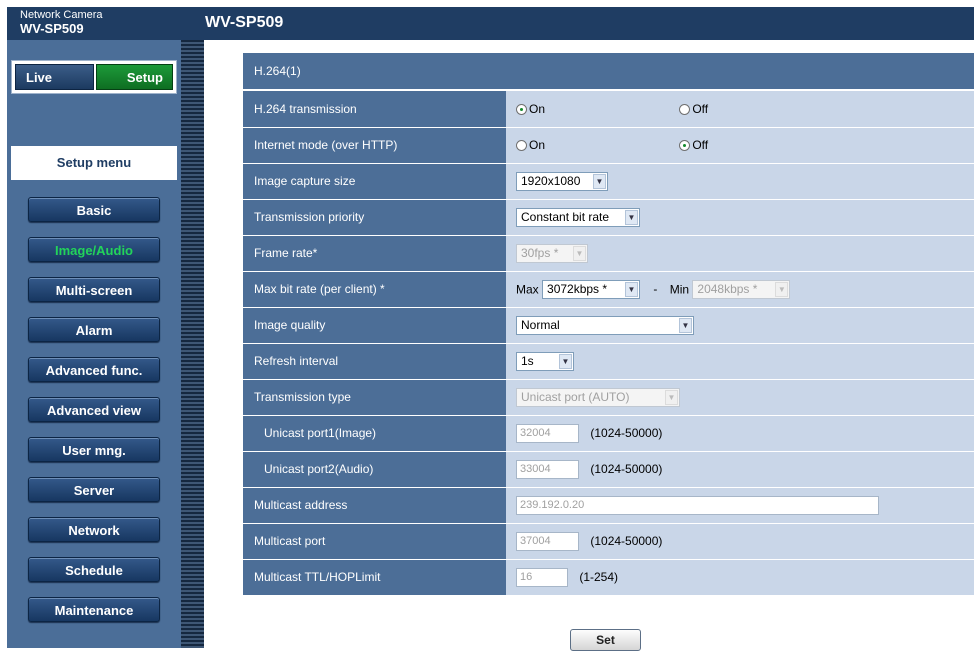 Image resolution: width=979 pixels, height=651 pixels. I want to click on row-value: 1s ▼, so click(740, 361).